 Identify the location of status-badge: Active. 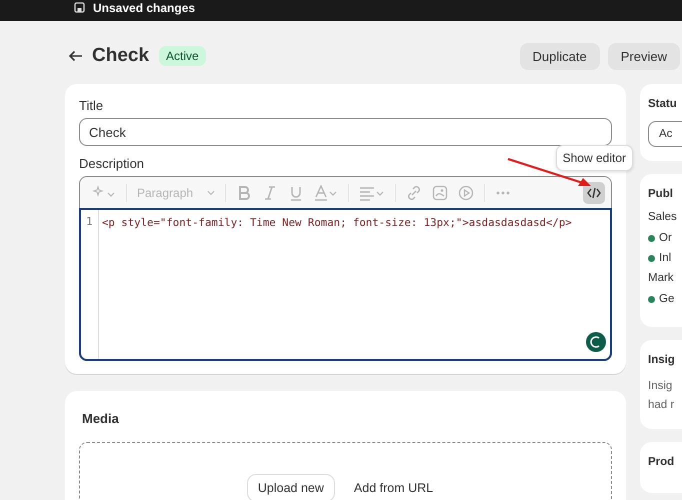
(182, 56).